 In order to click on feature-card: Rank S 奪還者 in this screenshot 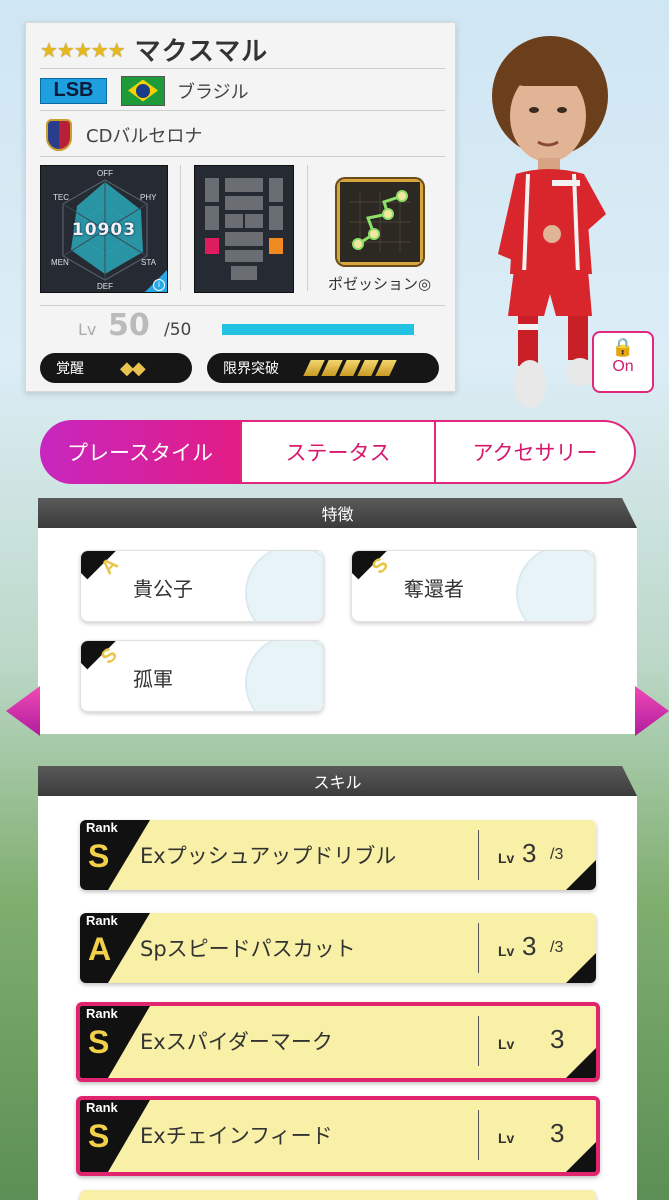, I will do `click(473, 586)`.